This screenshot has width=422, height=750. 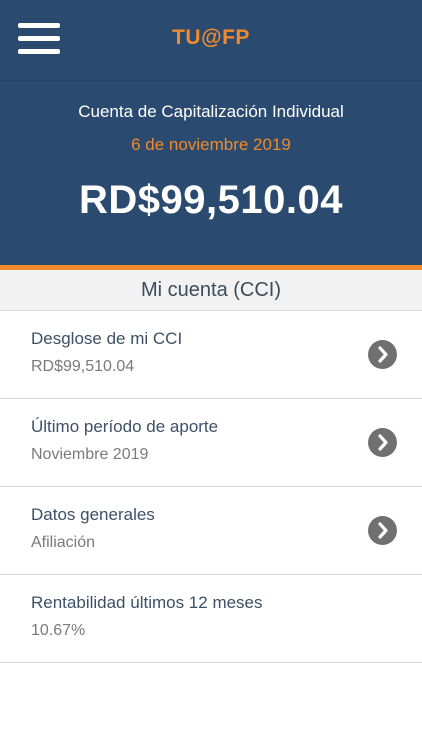 I want to click on list-item-title: Datos generales, so click(x=93, y=514).